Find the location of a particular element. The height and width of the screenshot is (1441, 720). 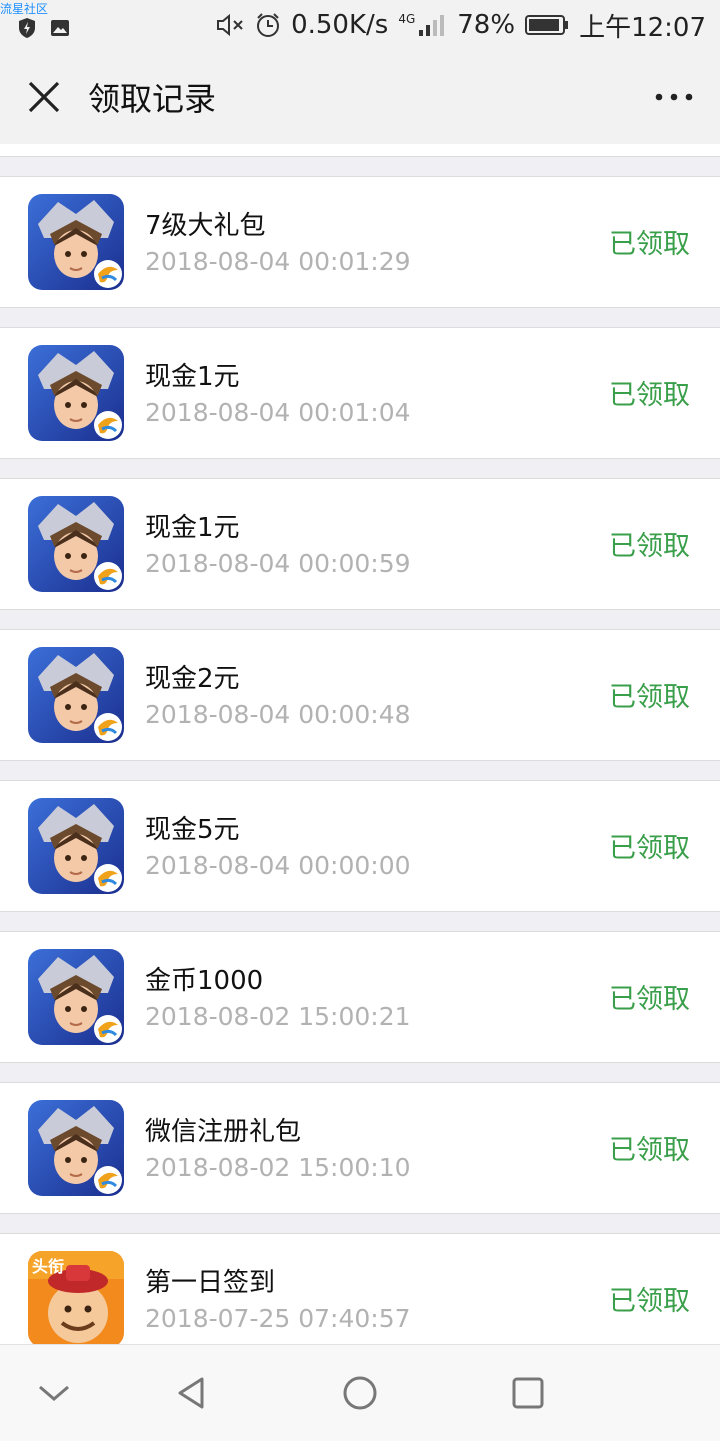

home-circle-icon is located at coordinates (360, 1393).